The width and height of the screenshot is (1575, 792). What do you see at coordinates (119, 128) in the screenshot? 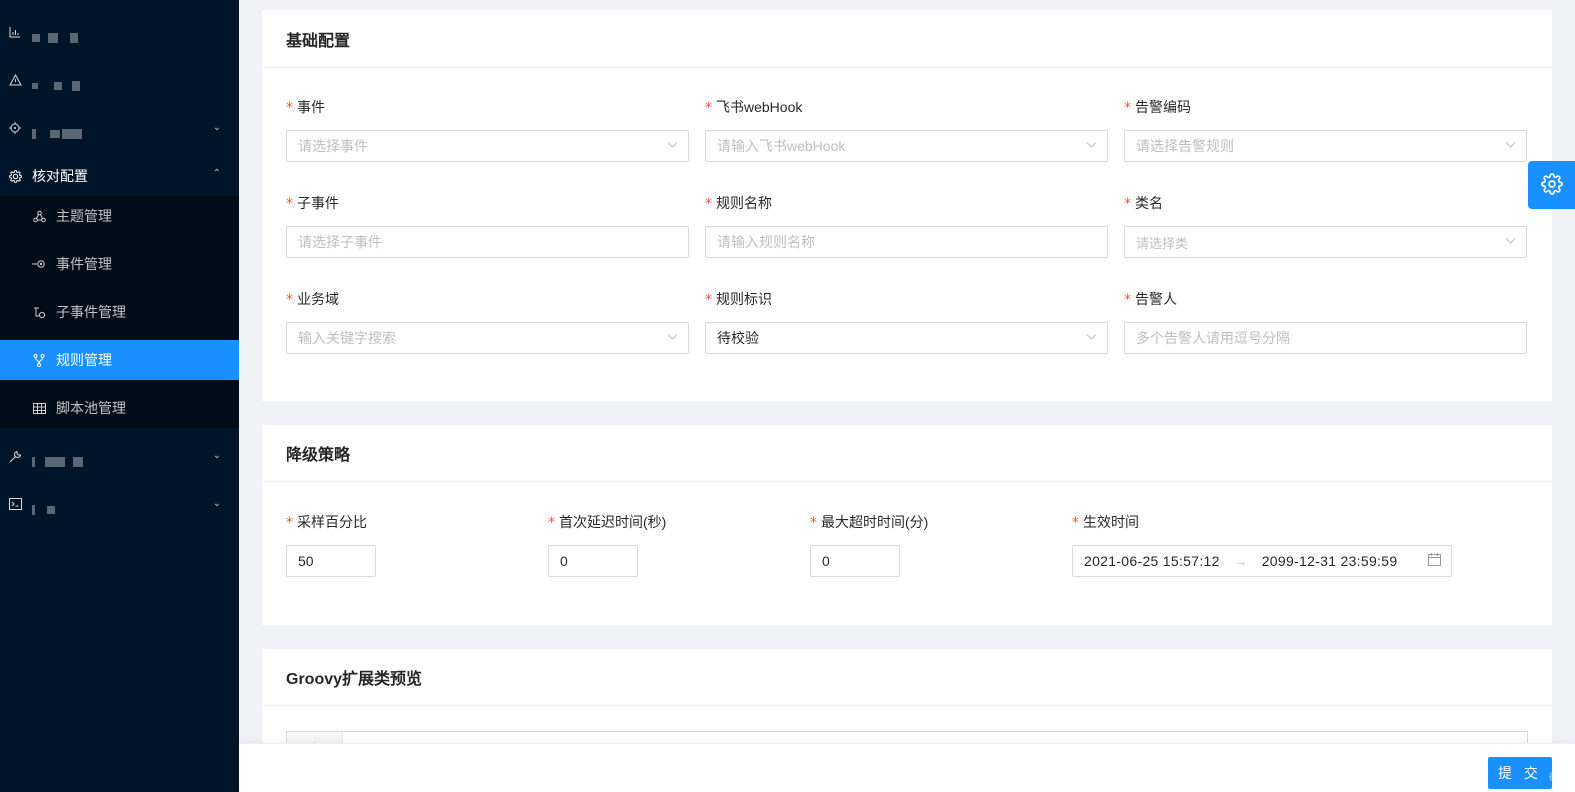
I see `sidebar-item-monitor: ⌄` at bounding box center [119, 128].